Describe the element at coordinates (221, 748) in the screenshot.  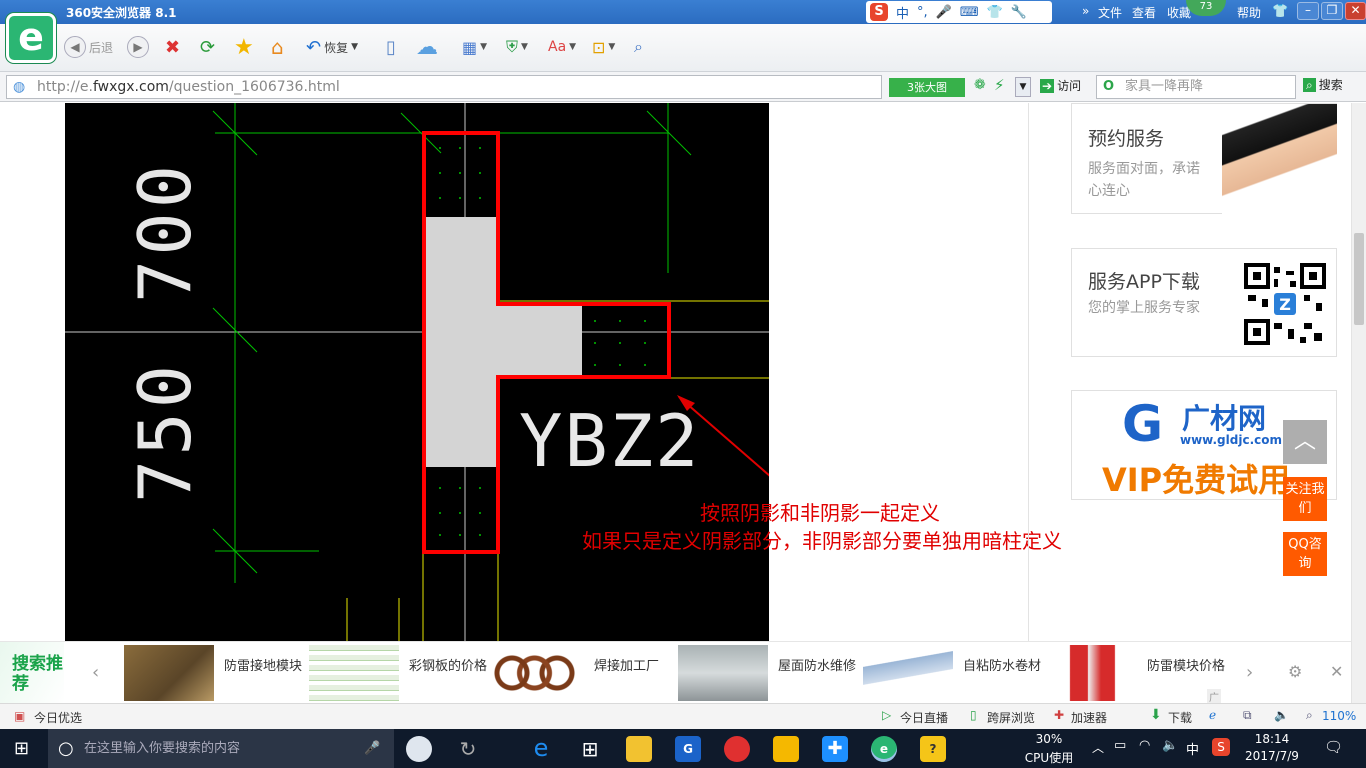
I see `taskbar-search-input: ○ 在这里输入你要搜索的内容 🎤` at that location.